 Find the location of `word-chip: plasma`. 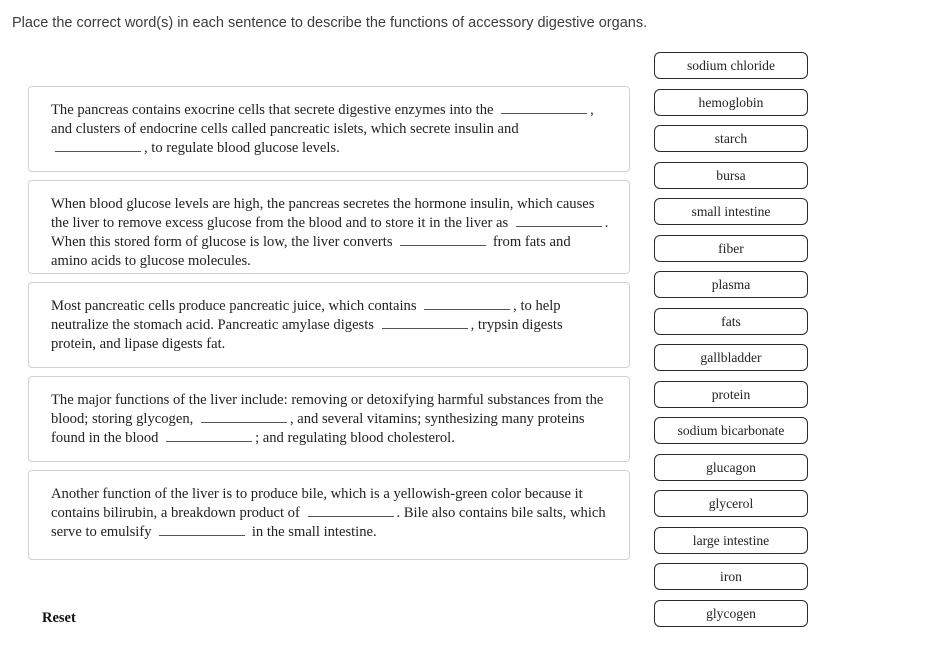

word-chip: plasma is located at coordinates (731, 284).